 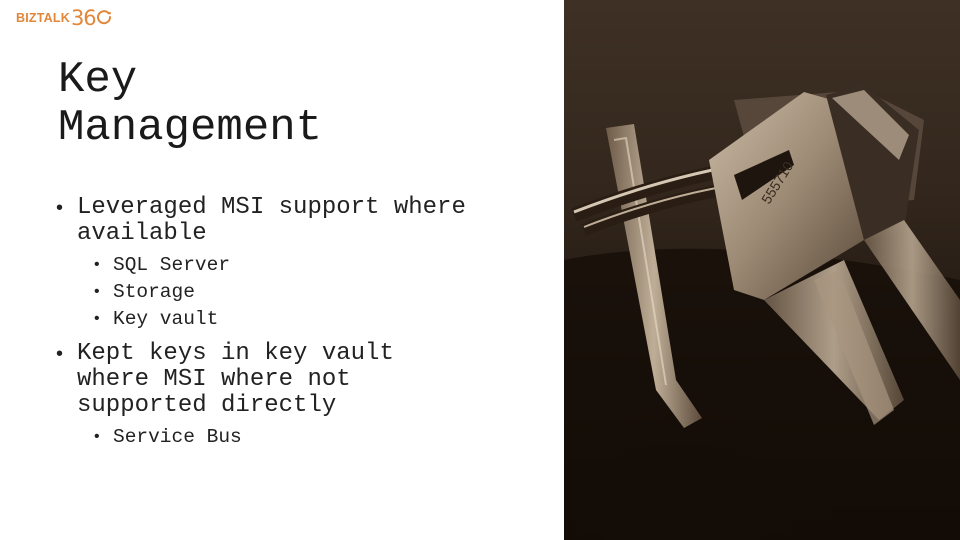 I want to click on subbullet-sql-server: • SQL Server, so click(x=296, y=265).